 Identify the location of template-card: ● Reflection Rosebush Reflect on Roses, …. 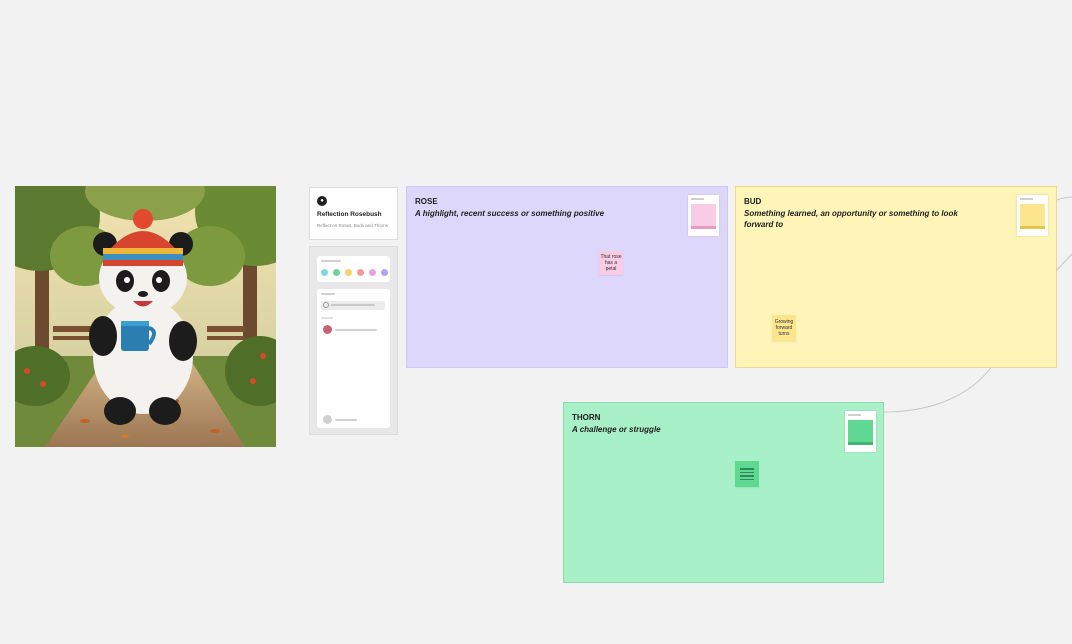
(353, 213).